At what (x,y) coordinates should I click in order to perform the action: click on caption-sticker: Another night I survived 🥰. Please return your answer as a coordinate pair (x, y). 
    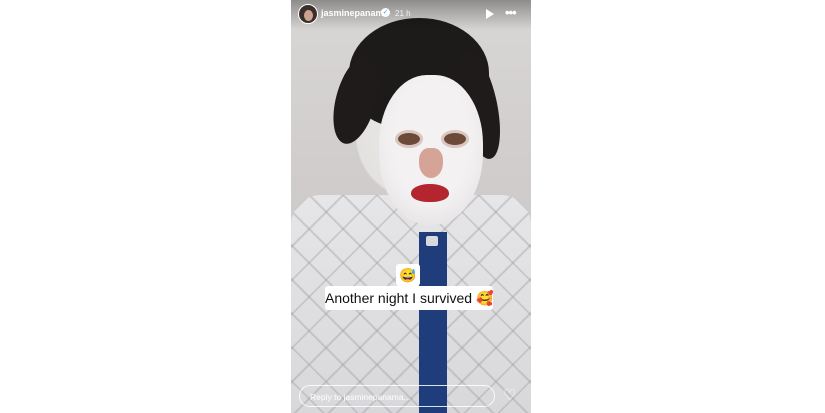
    Looking at the image, I should click on (409, 298).